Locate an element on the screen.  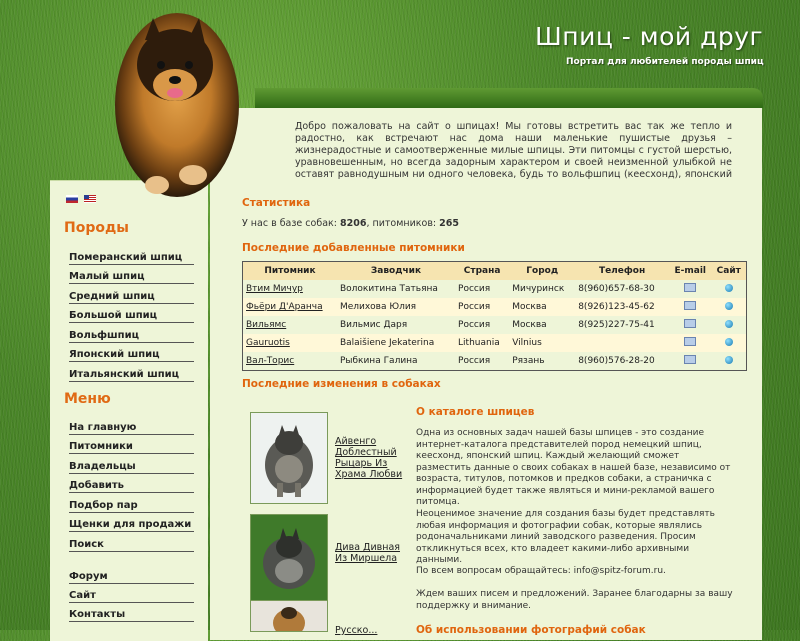
menu-link-kennels: Питомники is located at coordinates (131, 447).